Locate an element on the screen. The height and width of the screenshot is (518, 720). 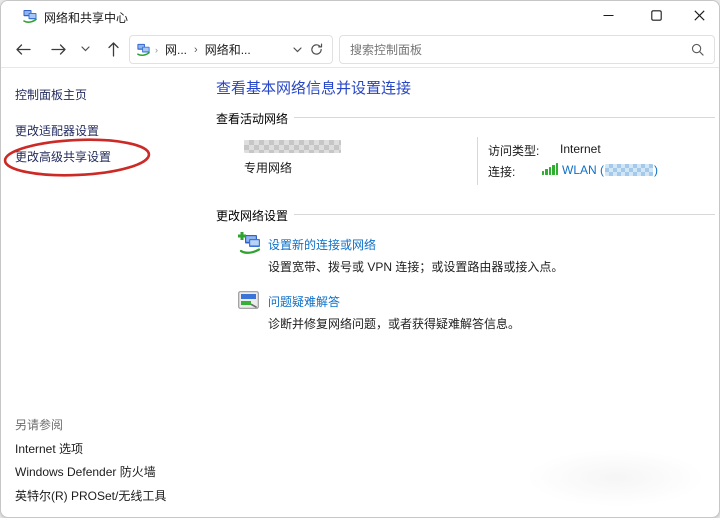
sidebar-item-internet-options: Internet 选项 is located at coordinates (49, 448).